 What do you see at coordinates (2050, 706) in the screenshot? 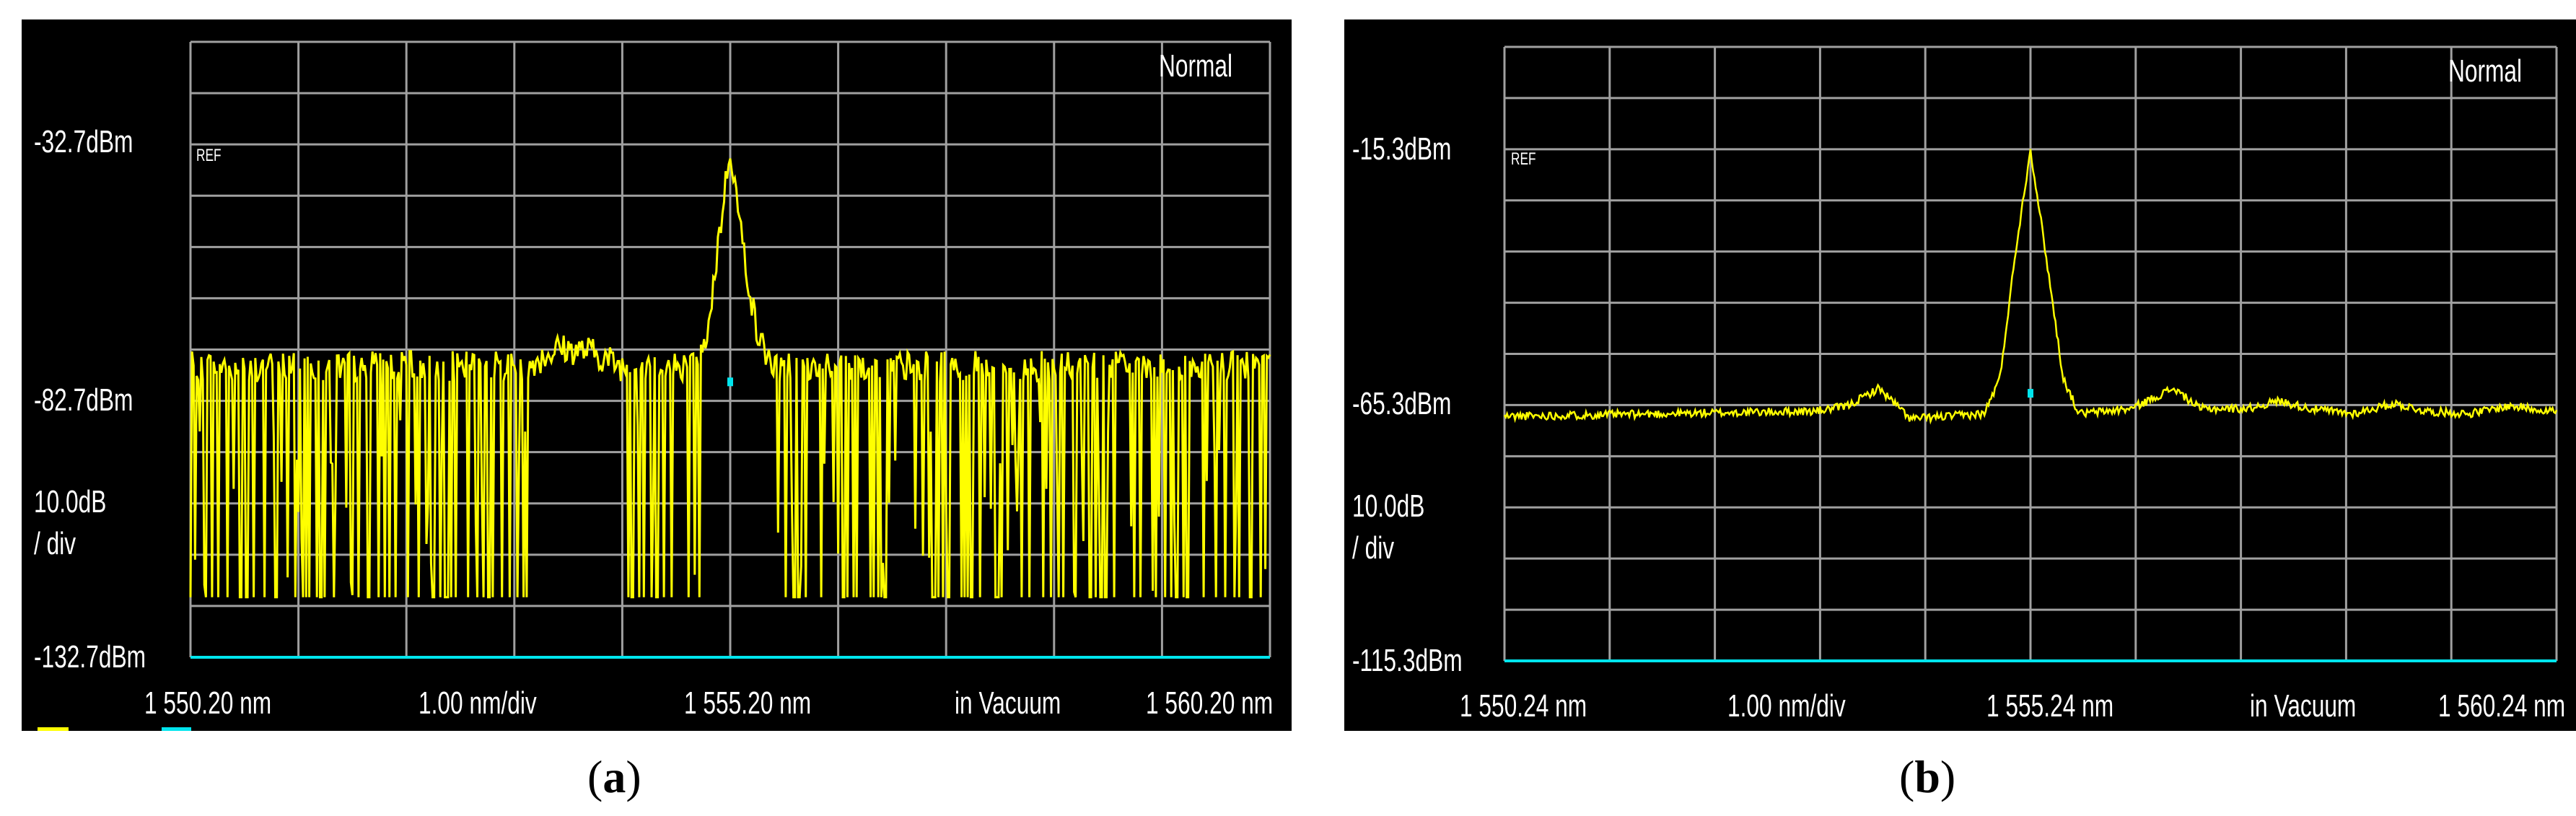
I see `x-center-b: 1 555.24 nm` at bounding box center [2050, 706].